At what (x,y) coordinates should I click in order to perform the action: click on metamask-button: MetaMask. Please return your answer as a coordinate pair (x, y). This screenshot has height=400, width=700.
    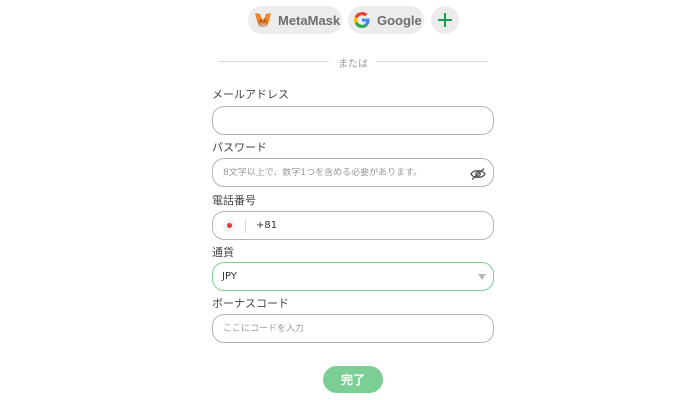
    Looking at the image, I should click on (295, 20).